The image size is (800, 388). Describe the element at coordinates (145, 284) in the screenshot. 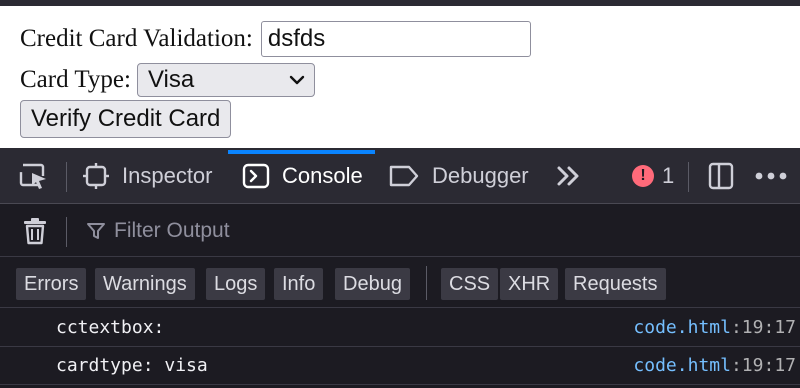

I see `filter-warnings-button: Warnings` at that location.